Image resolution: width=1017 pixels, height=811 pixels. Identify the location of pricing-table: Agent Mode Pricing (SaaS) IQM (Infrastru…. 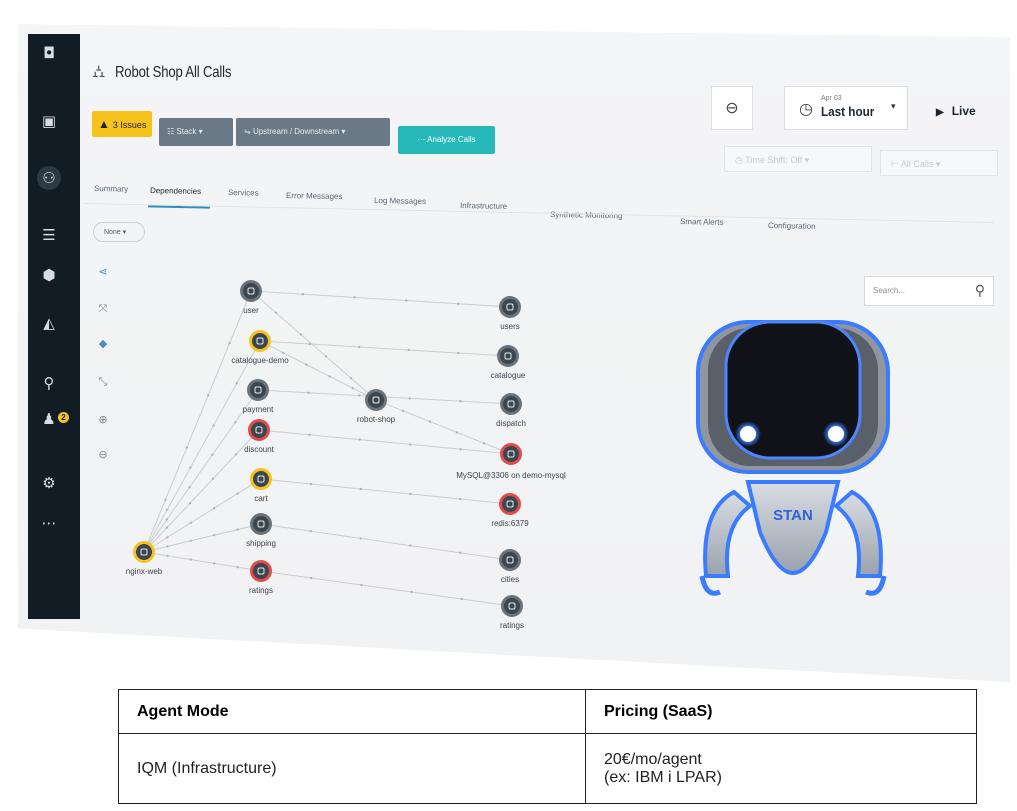
(547, 746).